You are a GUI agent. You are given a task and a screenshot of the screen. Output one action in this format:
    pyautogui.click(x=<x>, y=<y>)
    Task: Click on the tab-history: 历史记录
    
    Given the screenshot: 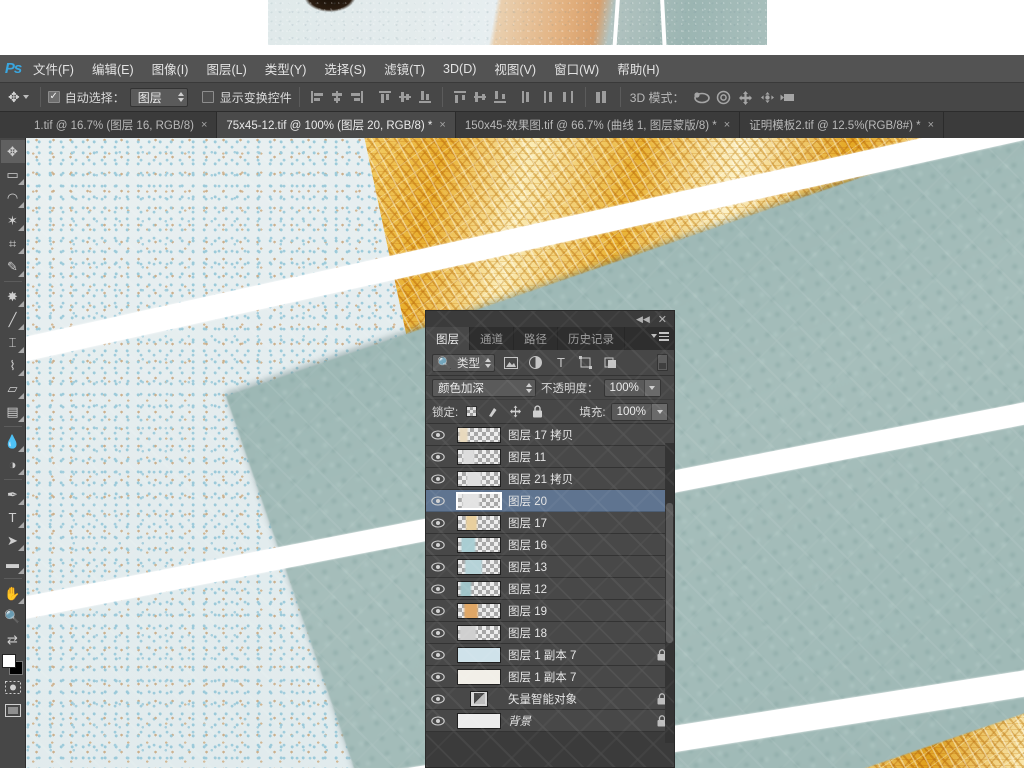 What is the action you would take?
    pyautogui.click(x=591, y=338)
    